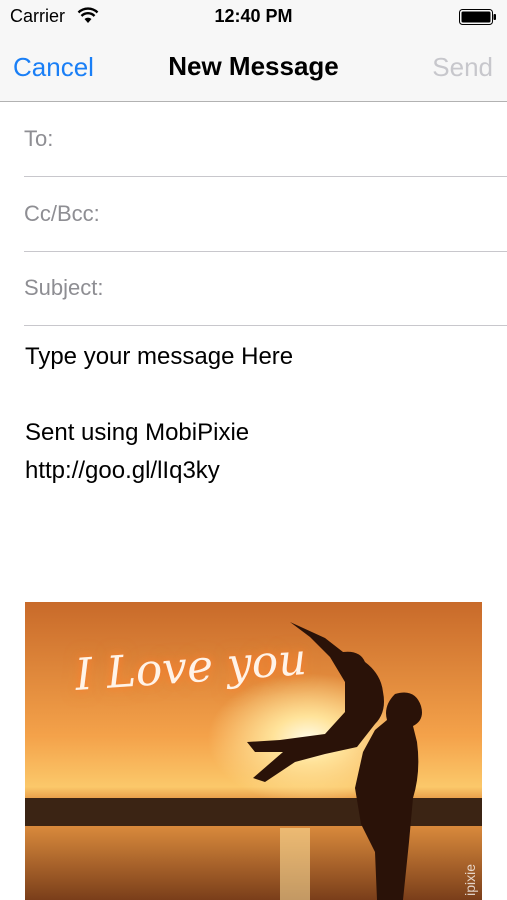 The image size is (507, 900). What do you see at coordinates (137, 432) in the screenshot?
I see `signature-text: Sent using MobiPixie` at bounding box center [137, 432].